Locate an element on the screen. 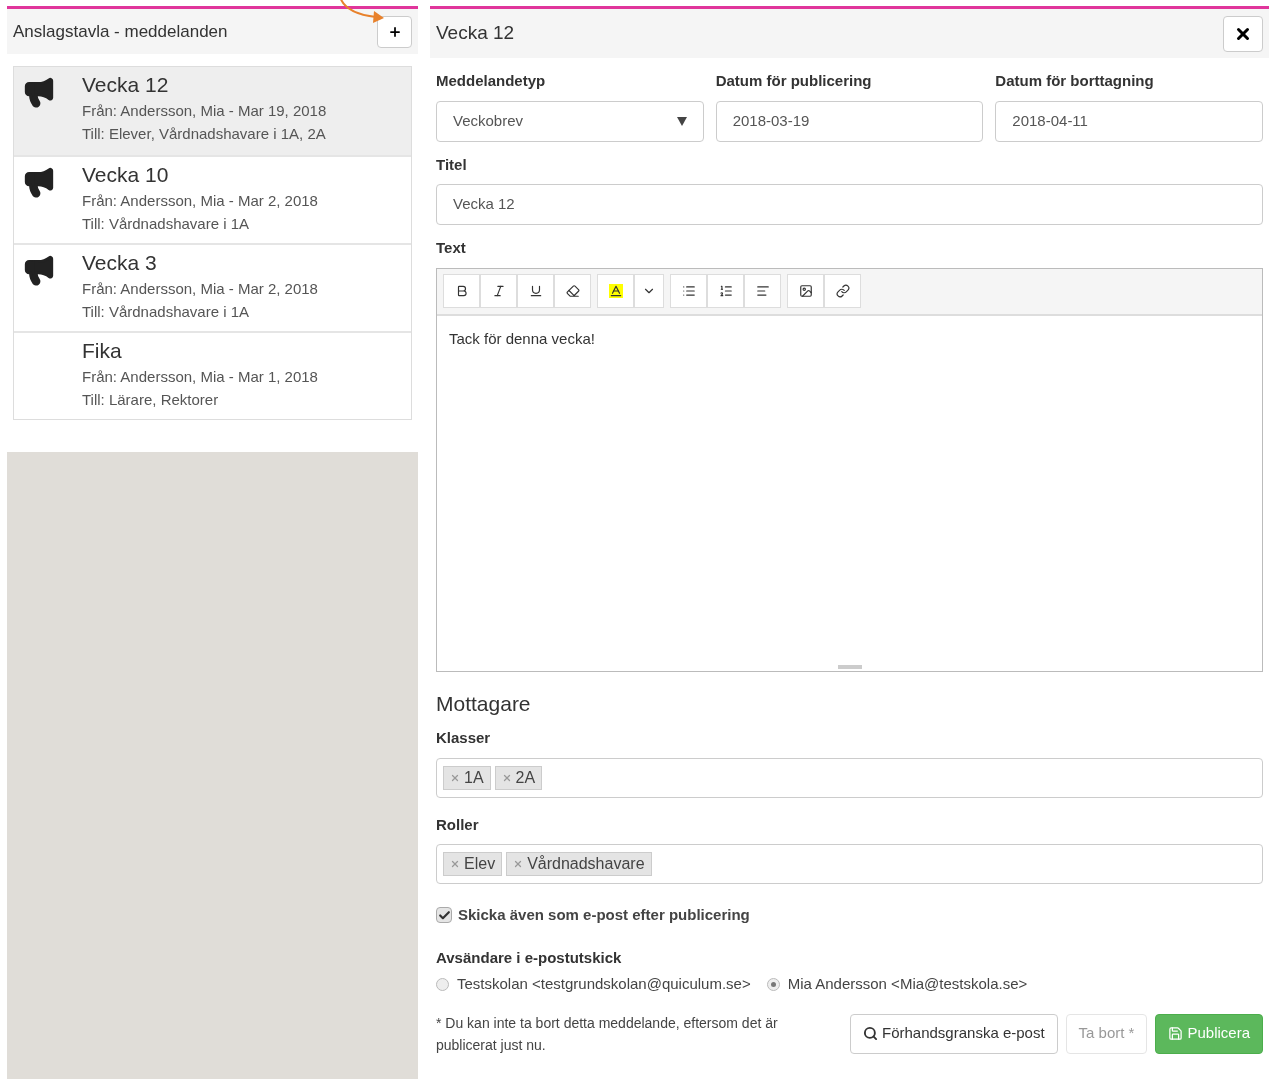 The image size is (1269, 1079). field-label: Text is located at coordinates (451, 248).